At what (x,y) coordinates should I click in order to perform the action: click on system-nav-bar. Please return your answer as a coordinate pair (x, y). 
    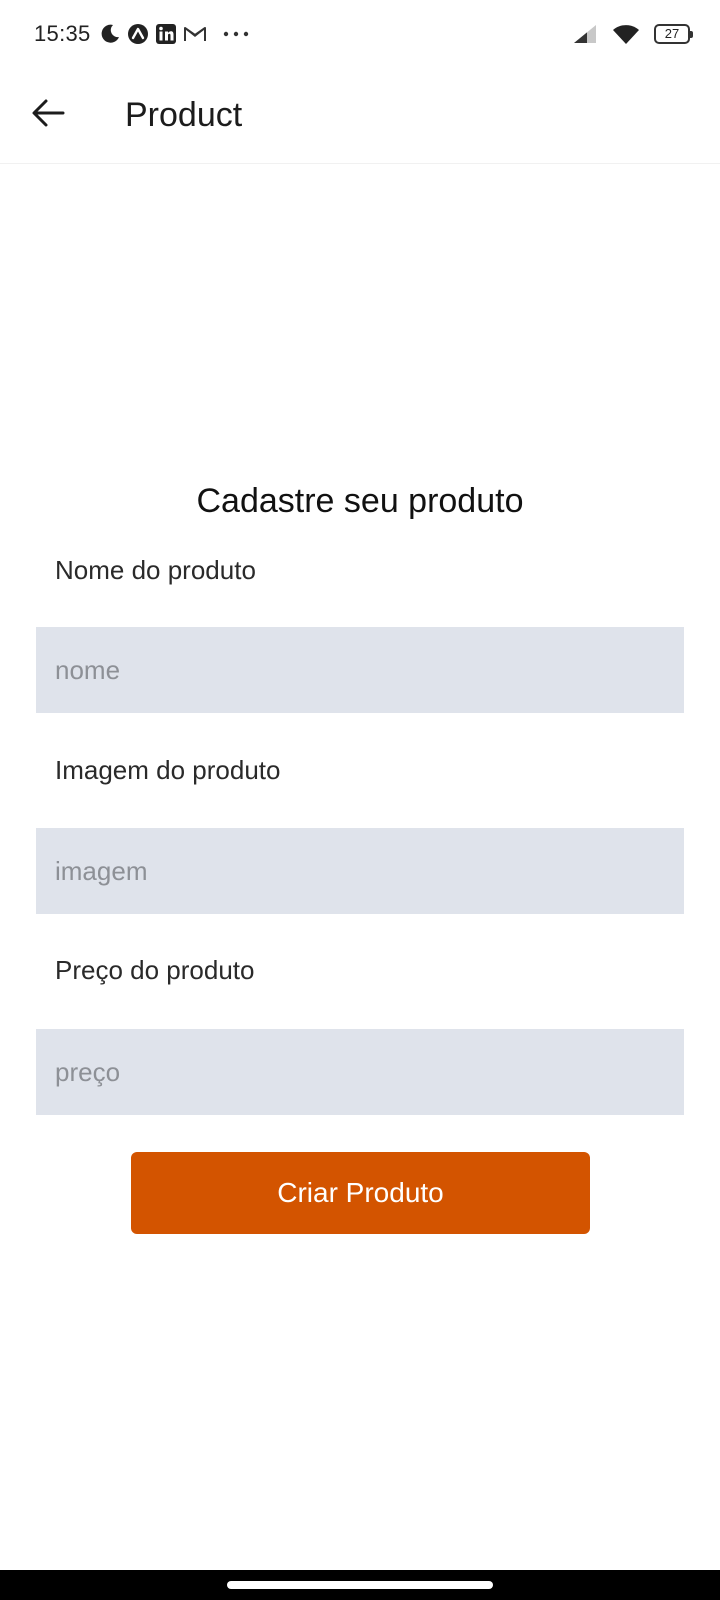
    Looking at the image, I should click on (360, 1585).